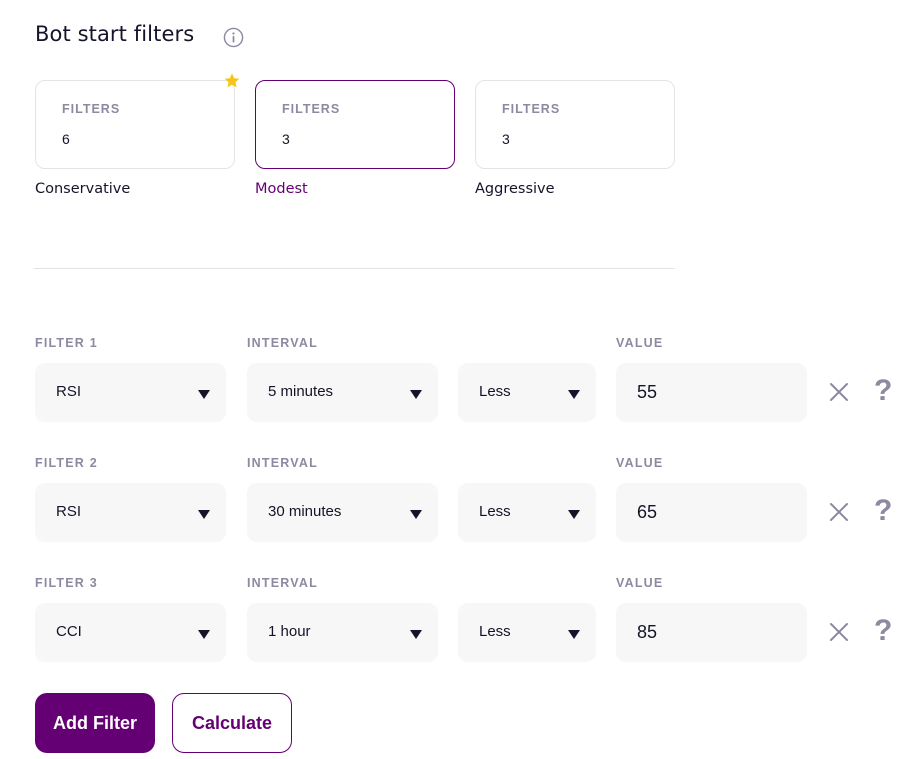 Image resolution: width=916 pixels, height=759 pixels. Describe the element at coordinates (82, 189) in the screenshot. I see `preset-name-conservative: Conservative` at that location.